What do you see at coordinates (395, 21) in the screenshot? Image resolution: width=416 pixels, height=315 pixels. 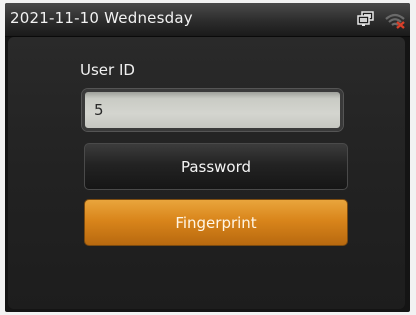 I see `wifi-disconnected-icon` at bounding box center [395, 21].